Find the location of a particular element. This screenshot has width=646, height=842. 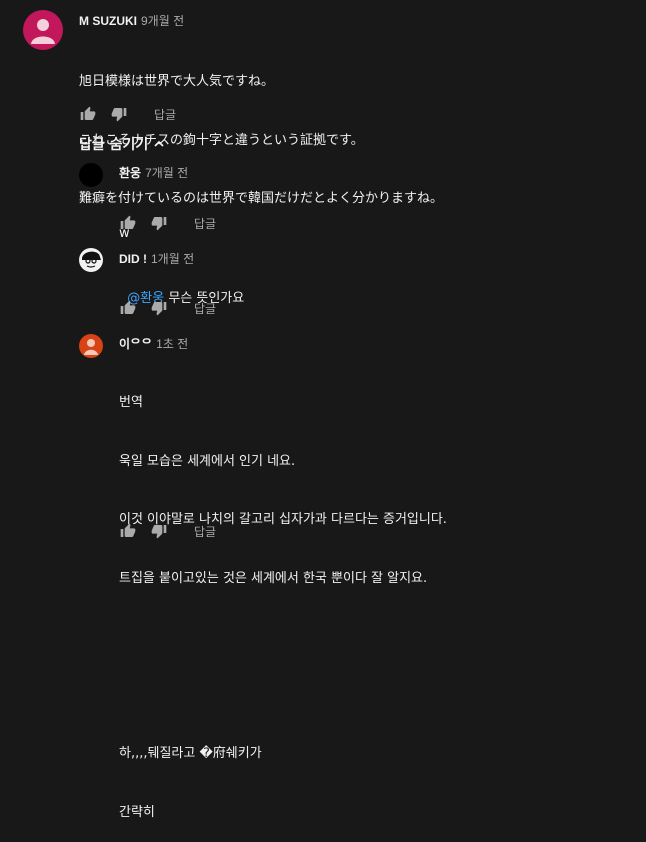

comment-line: 難癖を付けているのは世界で韓国だけだとよく分かりますね。 is located at coordinates (261, 198).